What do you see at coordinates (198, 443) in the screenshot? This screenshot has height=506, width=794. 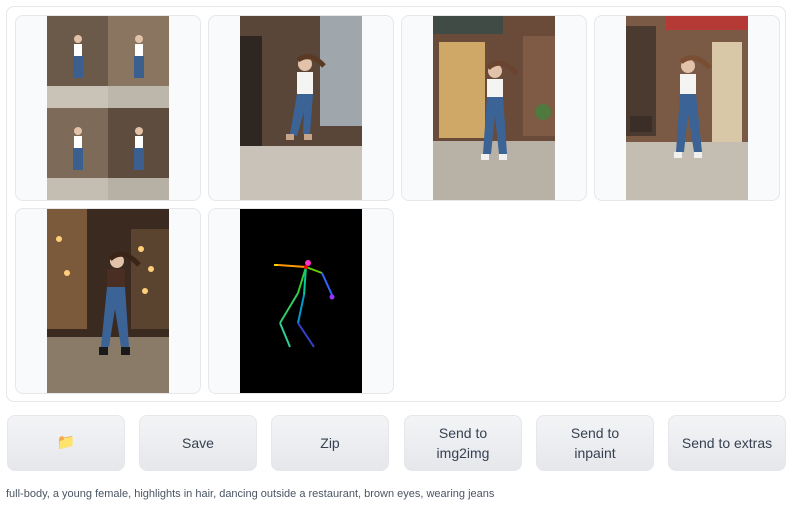 I see `save-button: Save` at bounding box center [198, 443].